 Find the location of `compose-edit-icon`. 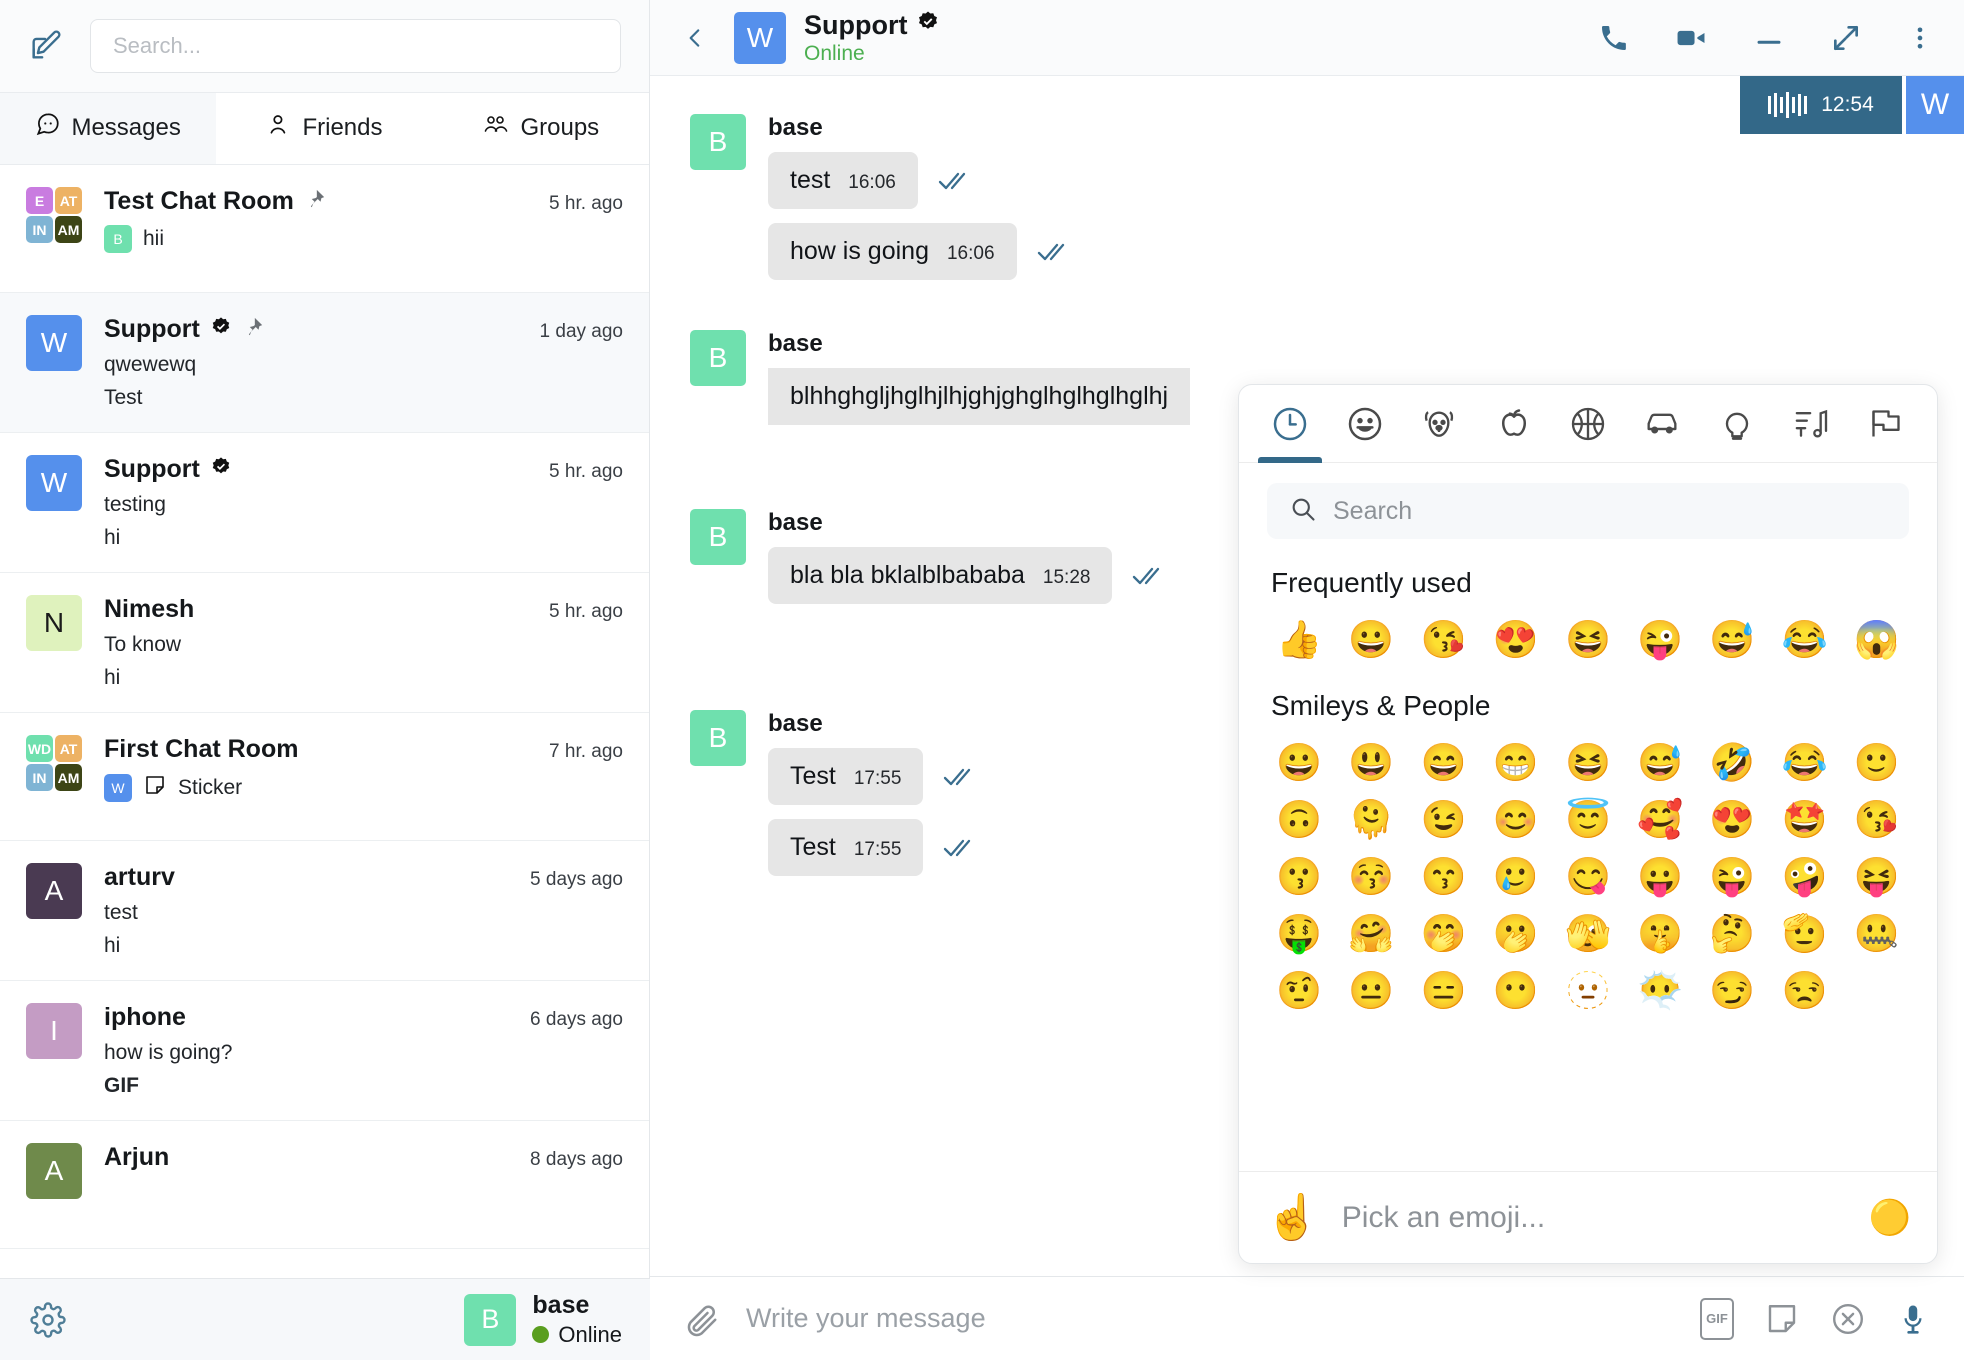

compose-edit-icon is located at coordinates (45, 46).